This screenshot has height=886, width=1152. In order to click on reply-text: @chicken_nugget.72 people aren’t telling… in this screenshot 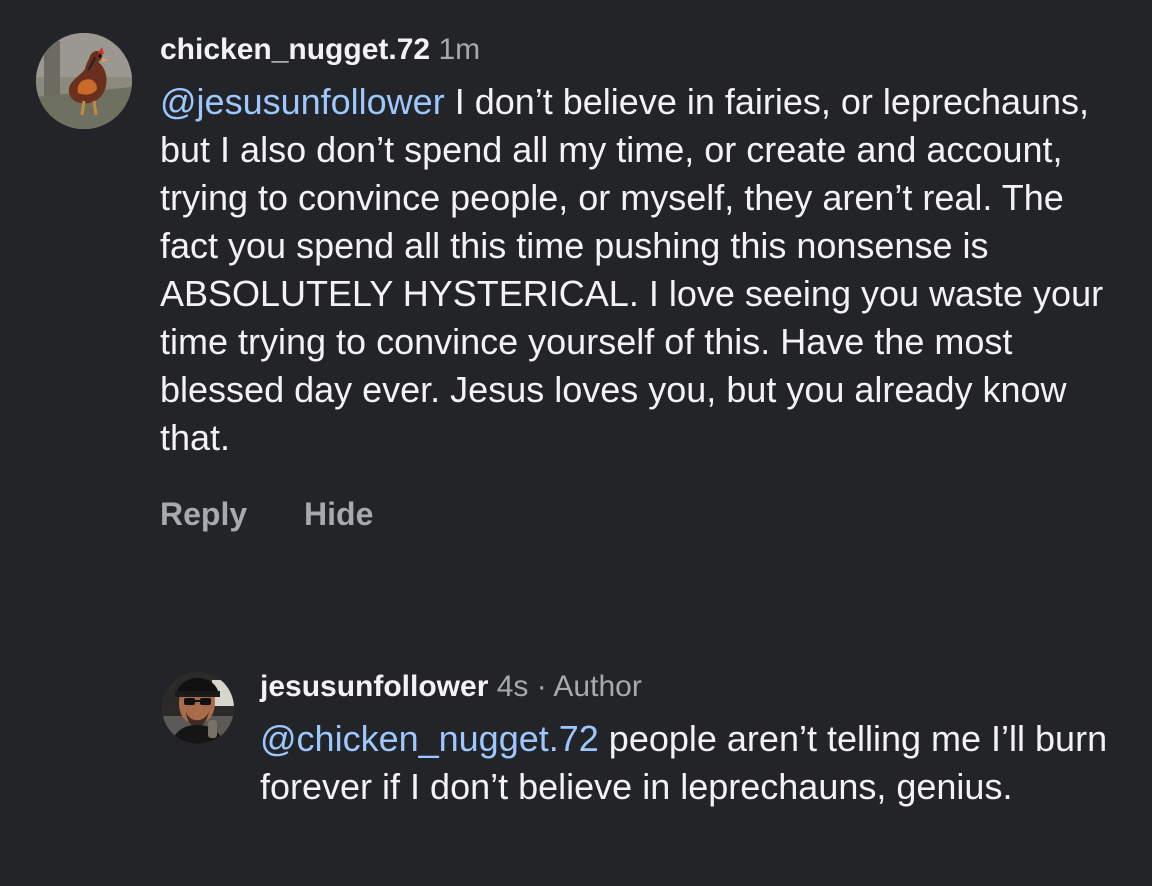, I will do `click(690, 763)`.